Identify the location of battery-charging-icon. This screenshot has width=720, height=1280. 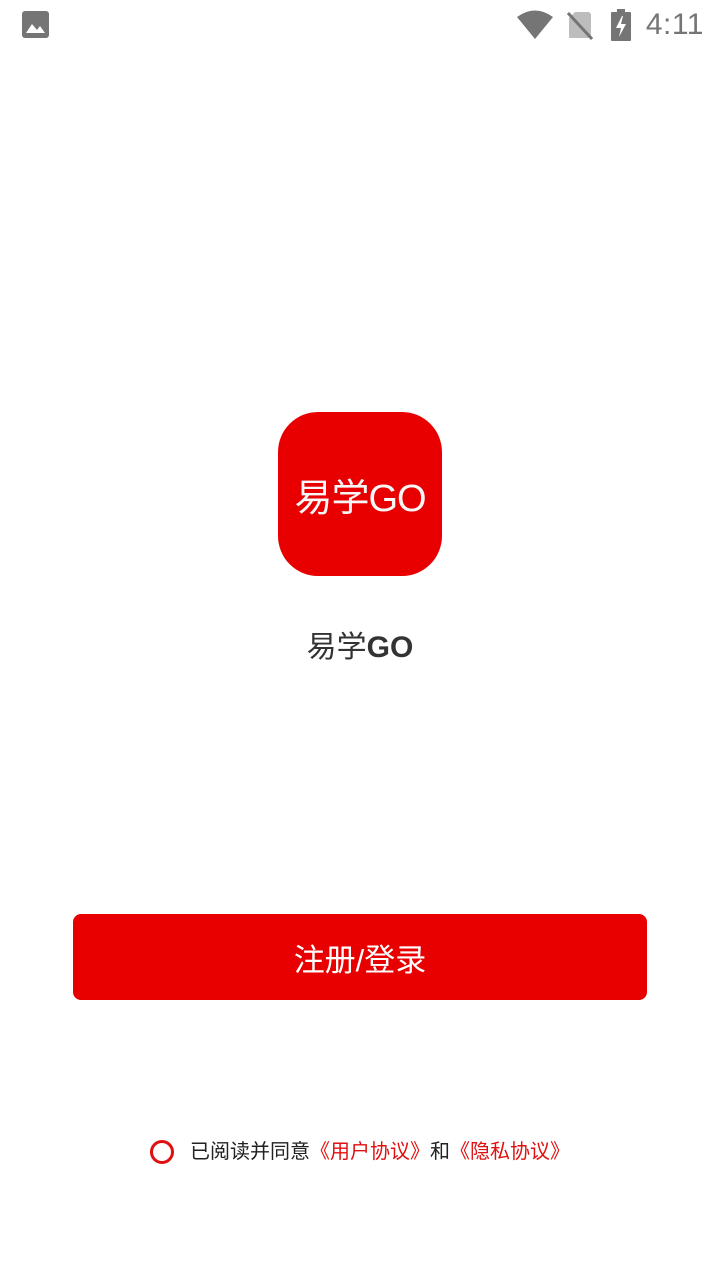
(621, 25).